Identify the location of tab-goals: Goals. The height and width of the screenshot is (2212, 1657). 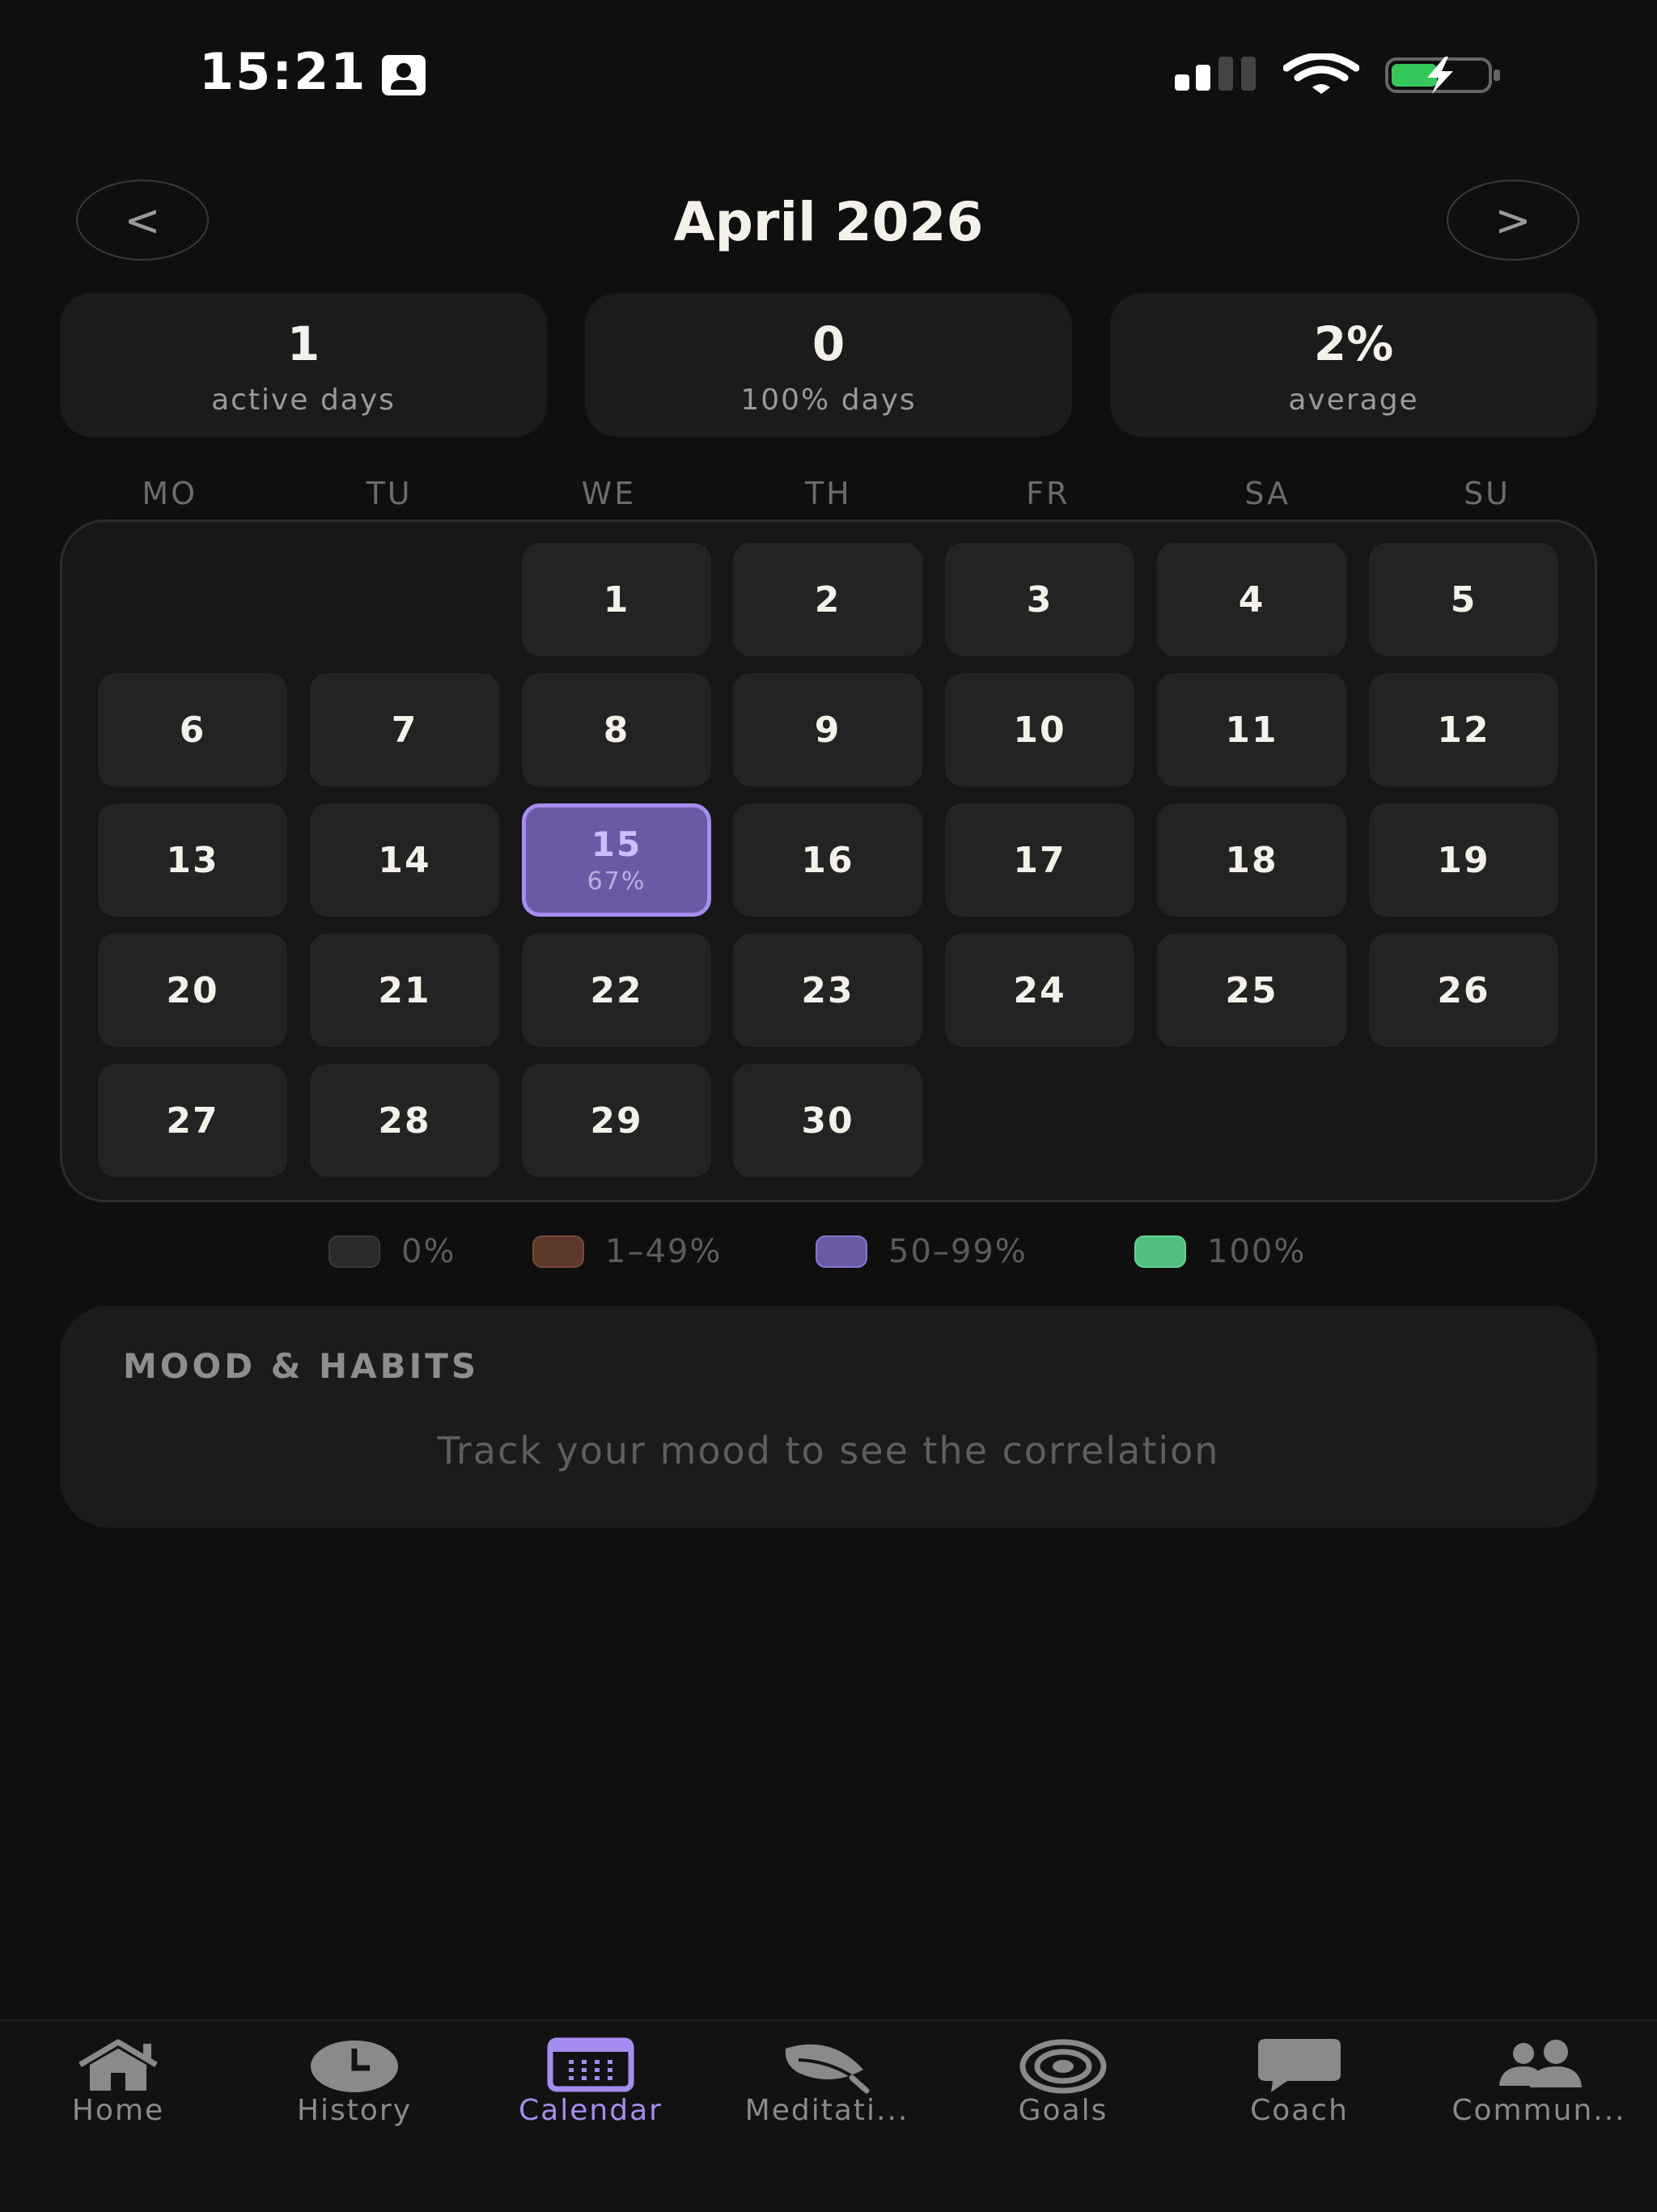
(1063, 2116).